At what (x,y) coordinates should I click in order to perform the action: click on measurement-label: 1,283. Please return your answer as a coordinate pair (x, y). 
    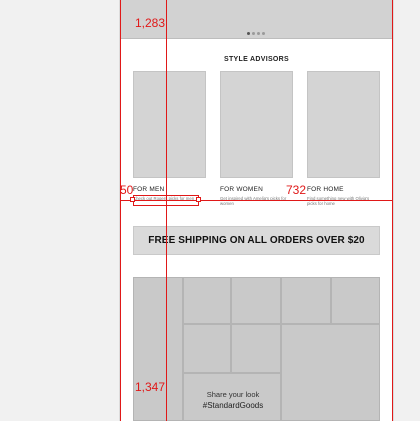
    Looking at the image, I should click on (150, 23).